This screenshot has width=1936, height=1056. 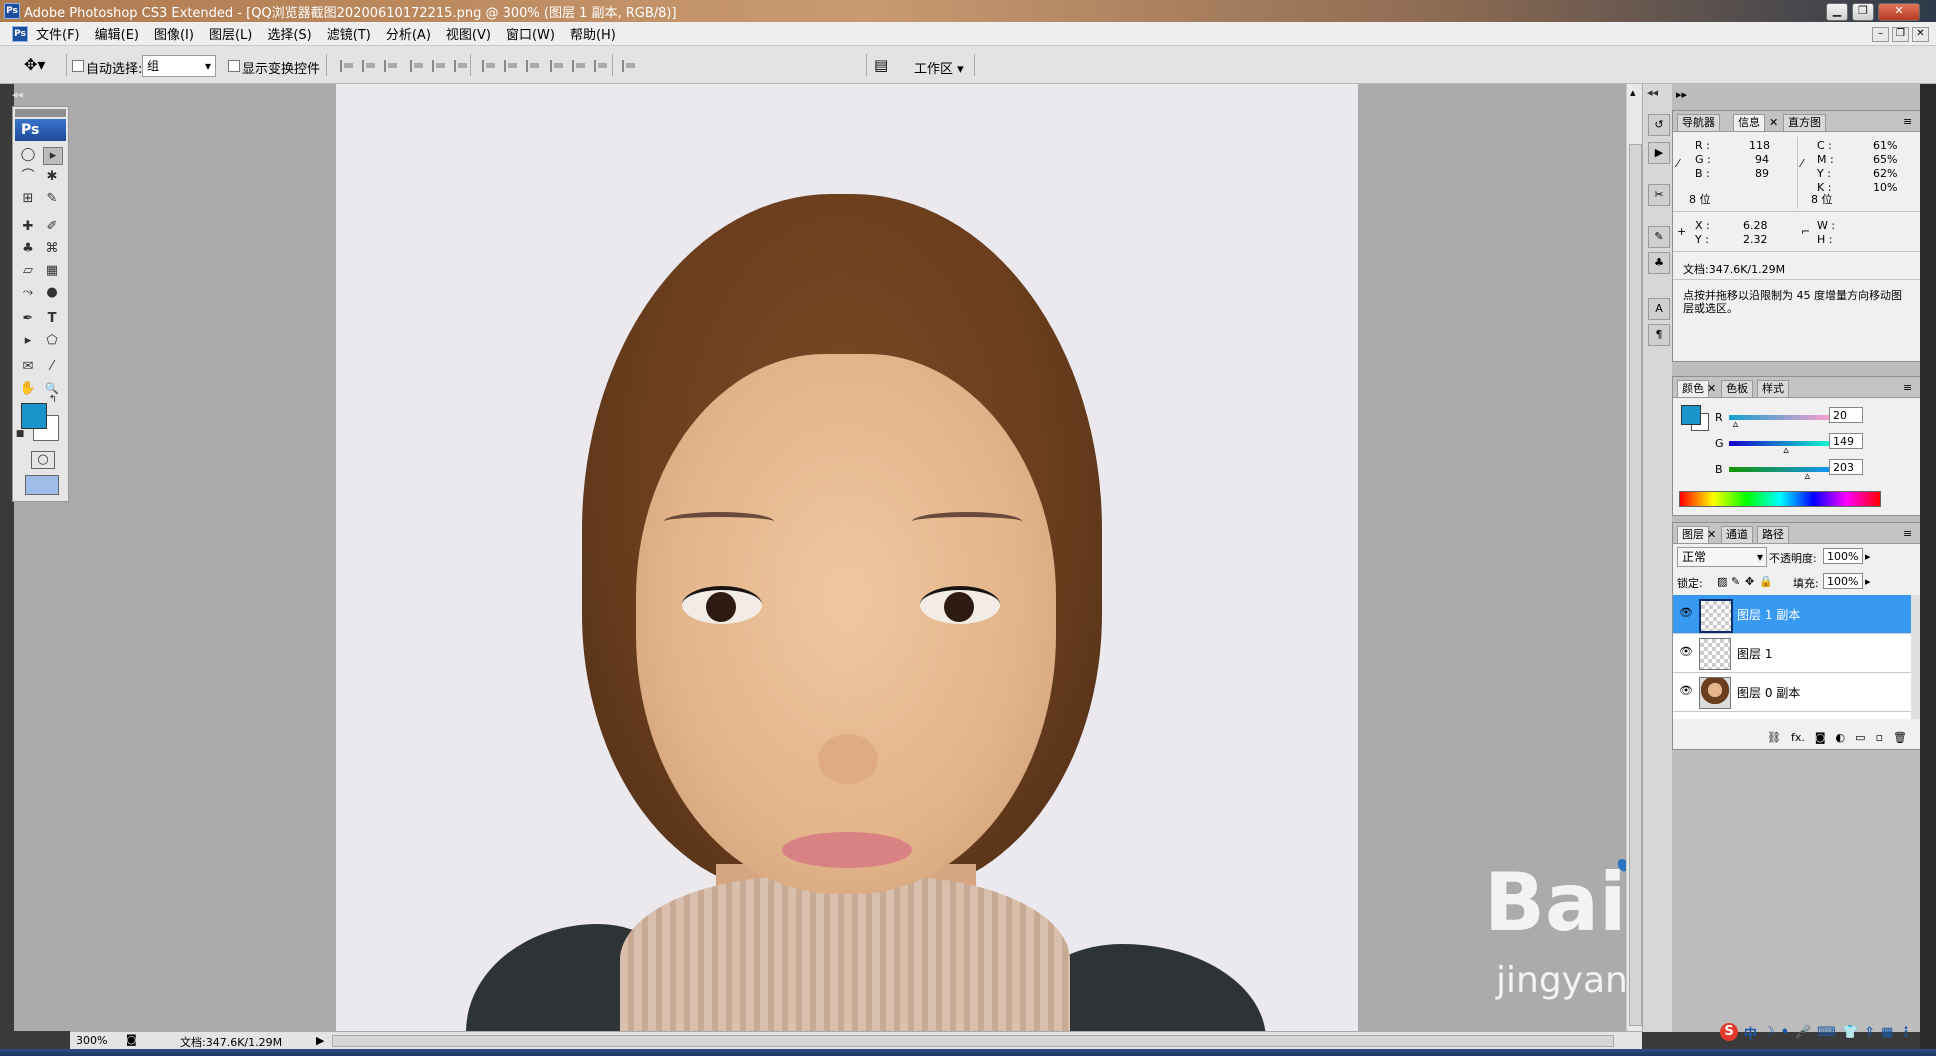 What do you see at coordinates (630, 66) in the screenshot?
I see `auto-align-icon` at bounding box center [630, 66].